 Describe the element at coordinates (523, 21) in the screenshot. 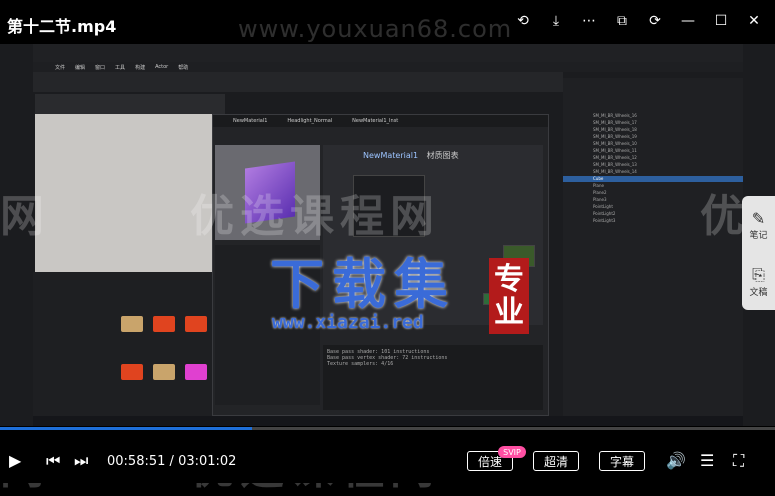

I see `share-icon: ⟲` at that location.